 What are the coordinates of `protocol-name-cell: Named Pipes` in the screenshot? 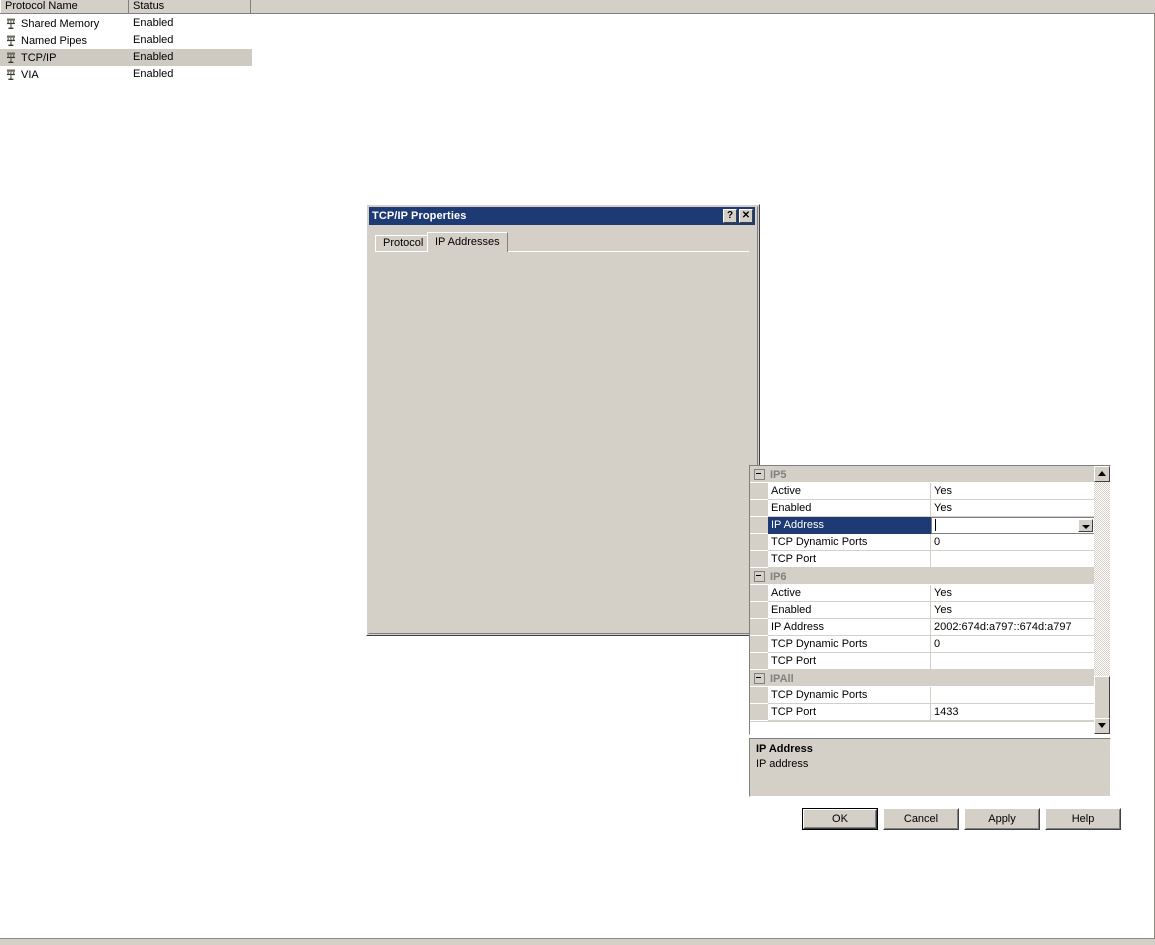 It's located at (64, 40).